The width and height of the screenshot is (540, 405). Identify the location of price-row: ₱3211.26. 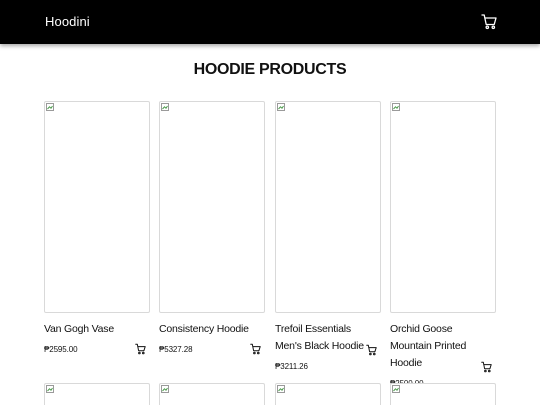
(328, 359).